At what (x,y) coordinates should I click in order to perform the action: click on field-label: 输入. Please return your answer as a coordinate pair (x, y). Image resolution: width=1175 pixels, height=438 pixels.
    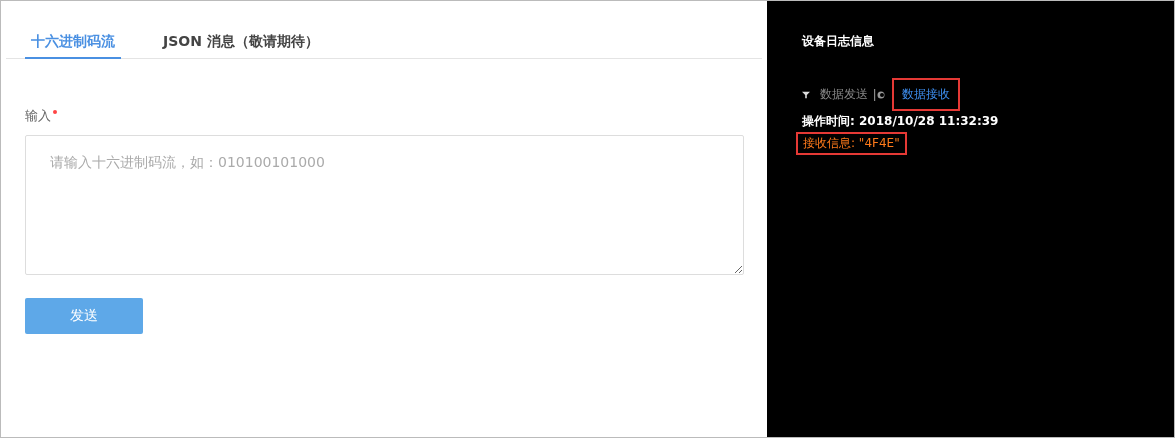
    Looking at the image, I should click on (38, 116).